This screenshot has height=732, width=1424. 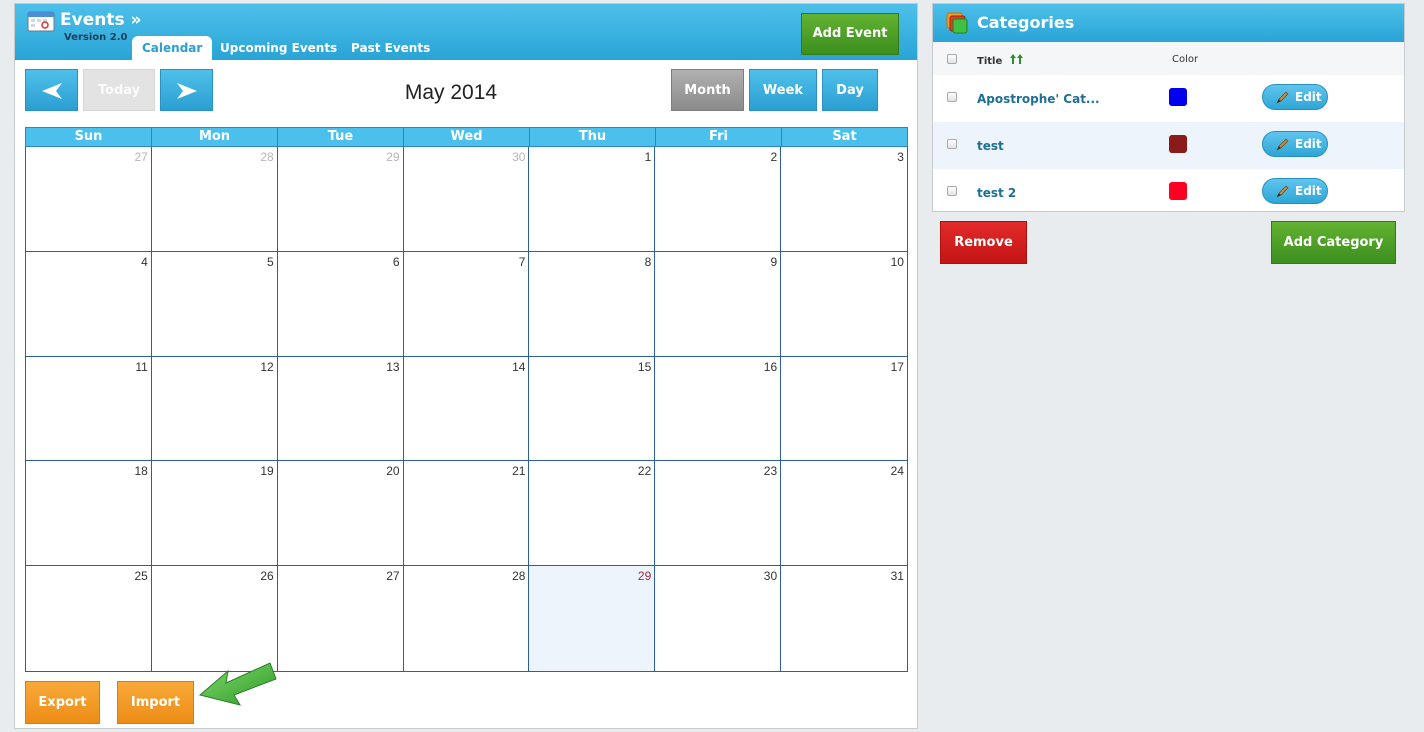 What do you see at coordinates (466, 514) in the screenshot?
I see `calendar-day-cell: 21` at bounding box center [466, 514].